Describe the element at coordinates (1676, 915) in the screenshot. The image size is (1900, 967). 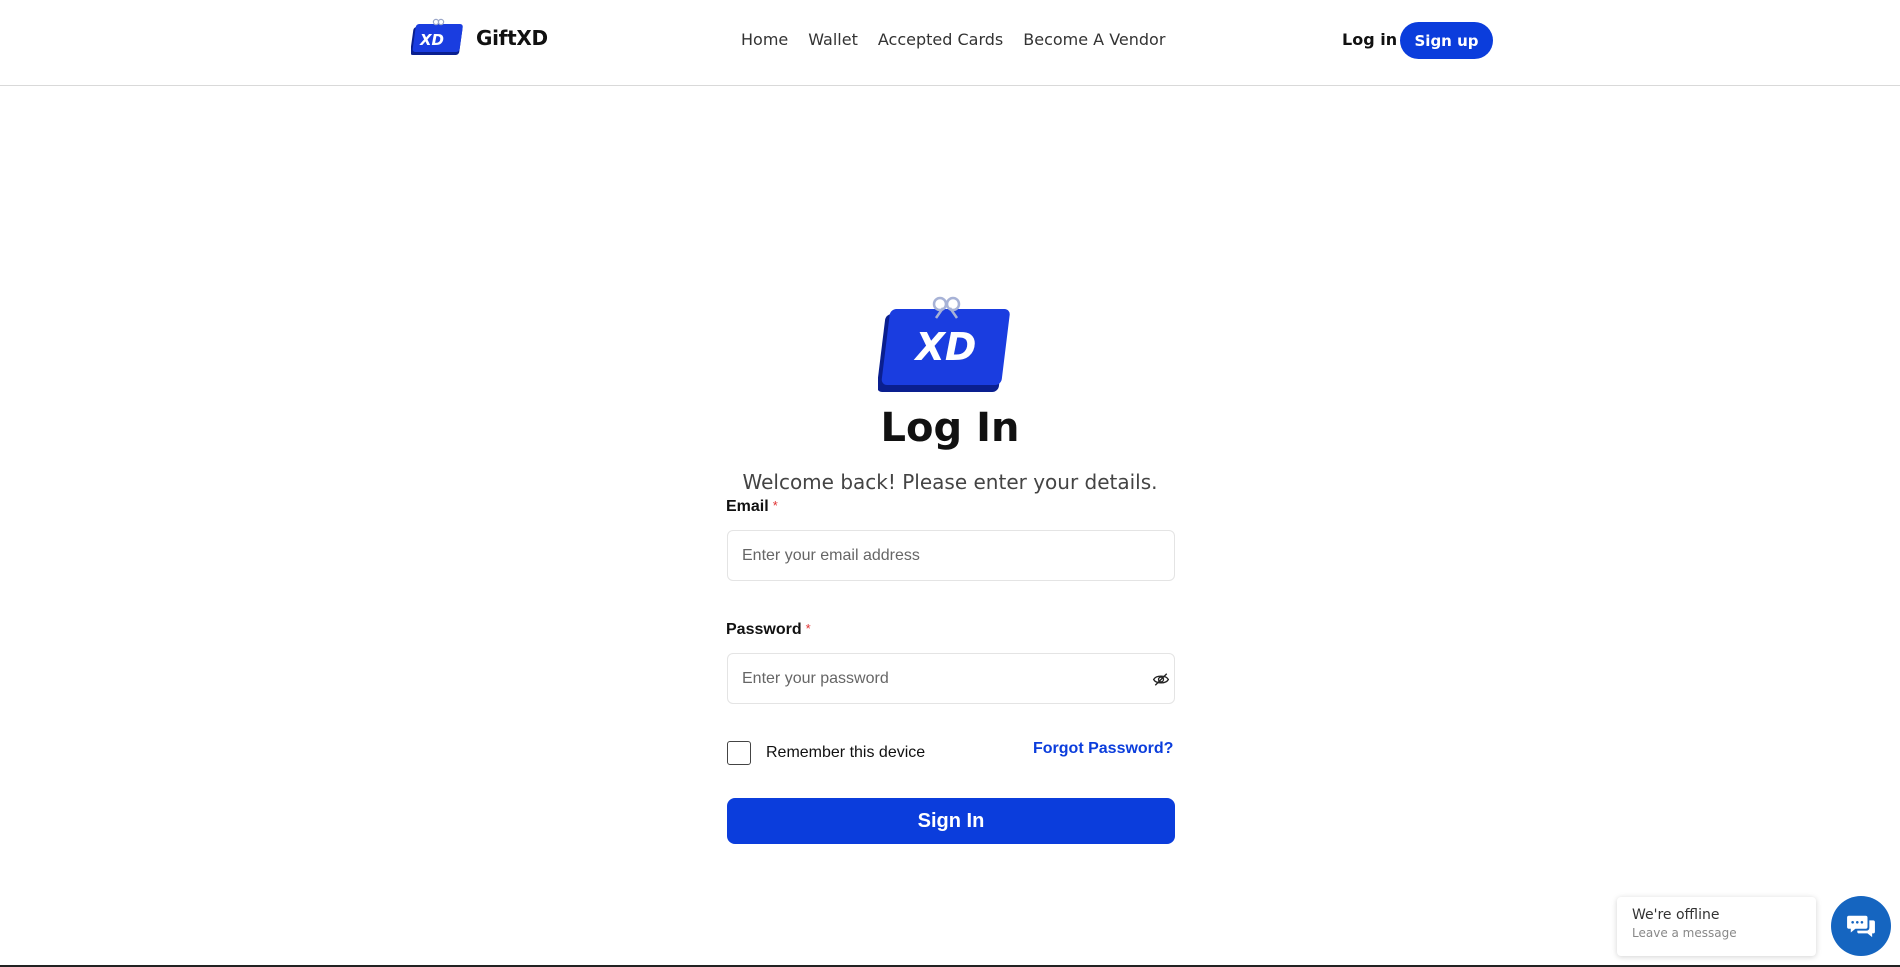
I see `chat-status-text: We're offline` at that location.